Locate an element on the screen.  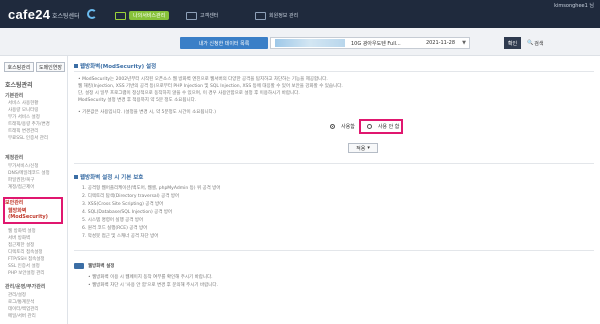
sidebar-item: 부가 서비스 설정 is located at coordinates (24, 117).